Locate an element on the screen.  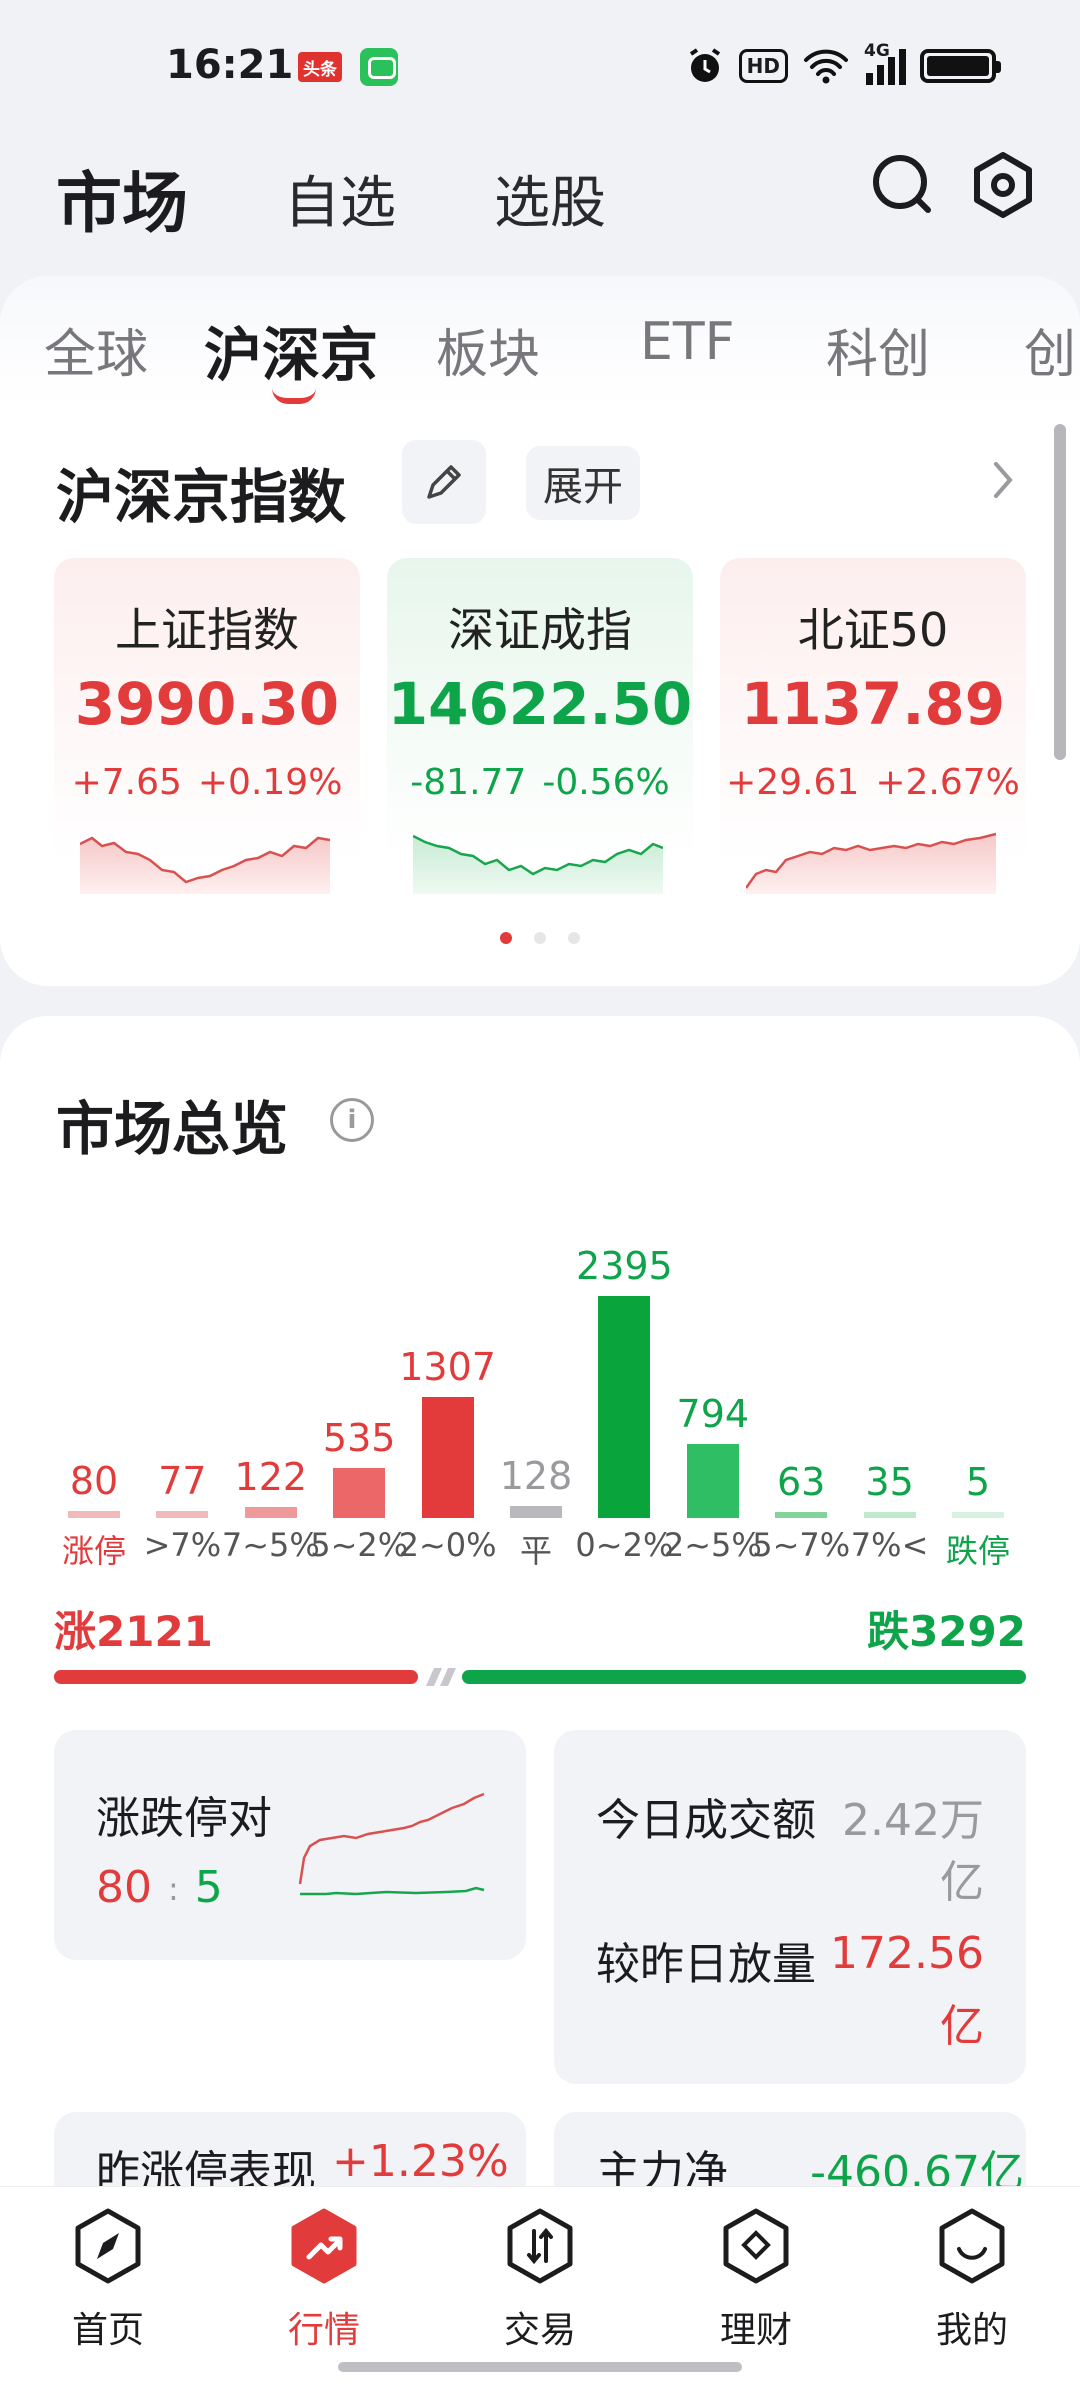
carousel-pager is located at coordinates (540, 938).